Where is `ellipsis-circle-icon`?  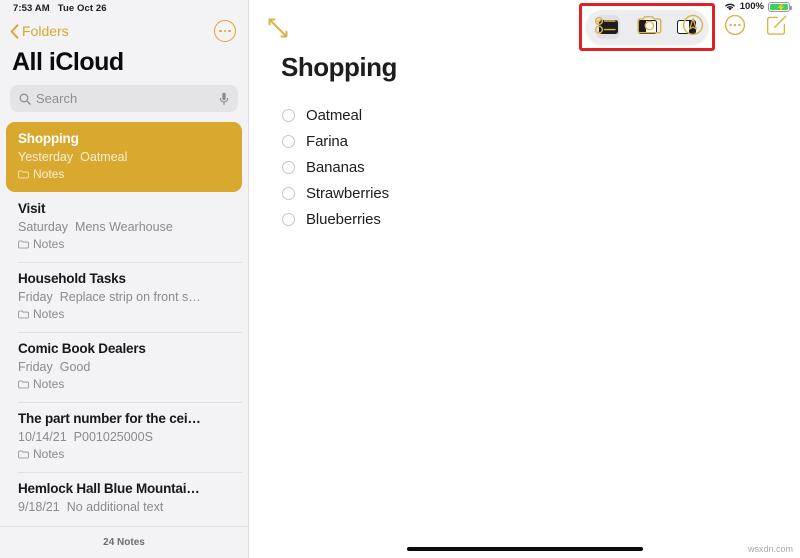
ellipsis-circle-icon is located at coordinates (225, 31).